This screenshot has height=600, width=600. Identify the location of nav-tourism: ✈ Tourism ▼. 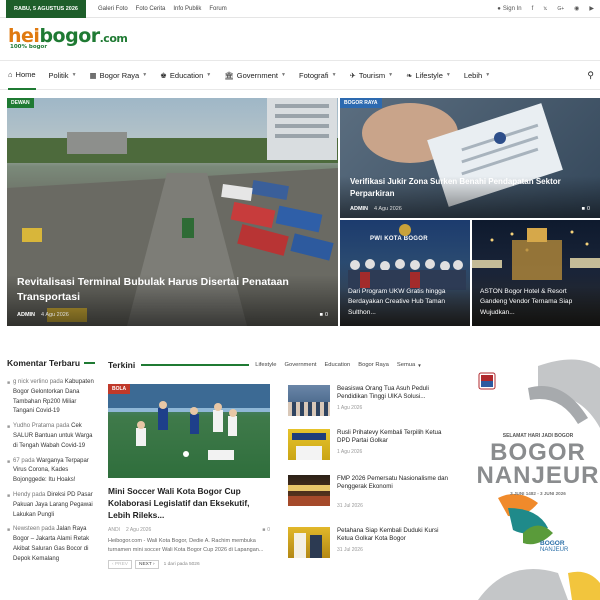
(372, 75).